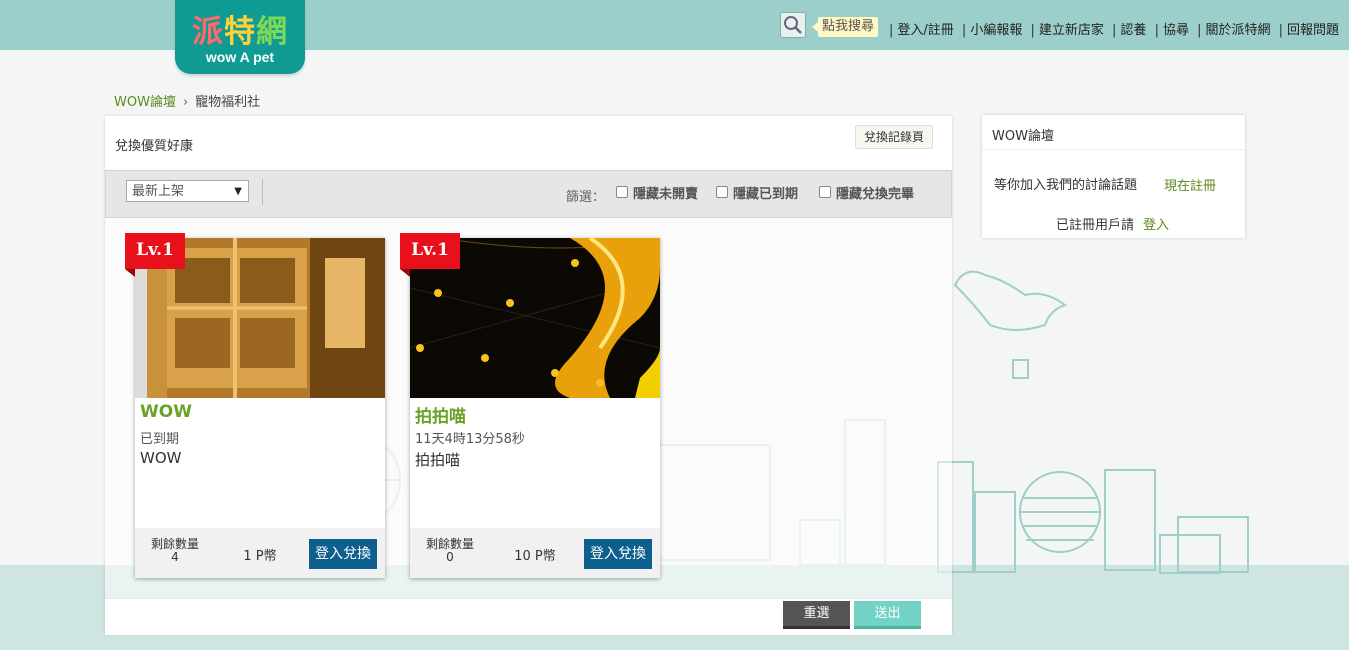 This screenshot has width=1349, height=650. What do you see at coordinates (438, 460) in the screenshot?
I see `product-description: 拍拍喵` at bounding box center [438, 460].